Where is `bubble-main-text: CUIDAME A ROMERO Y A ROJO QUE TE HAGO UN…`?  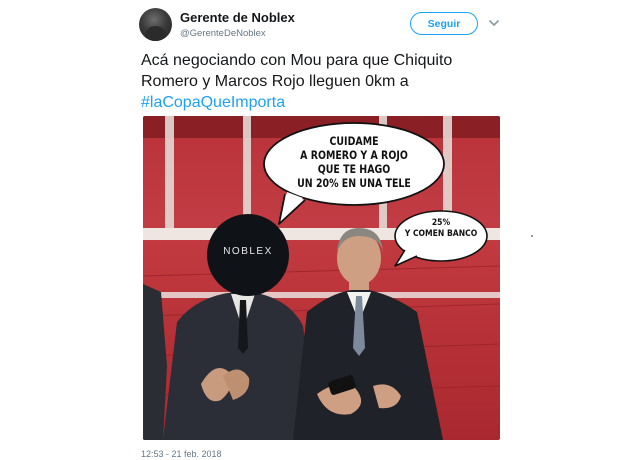 bubble-main-text: CUIDAME A ROMERO Y A ROJO QUE TE HAGO UN… is located at coordinates (353, 162).